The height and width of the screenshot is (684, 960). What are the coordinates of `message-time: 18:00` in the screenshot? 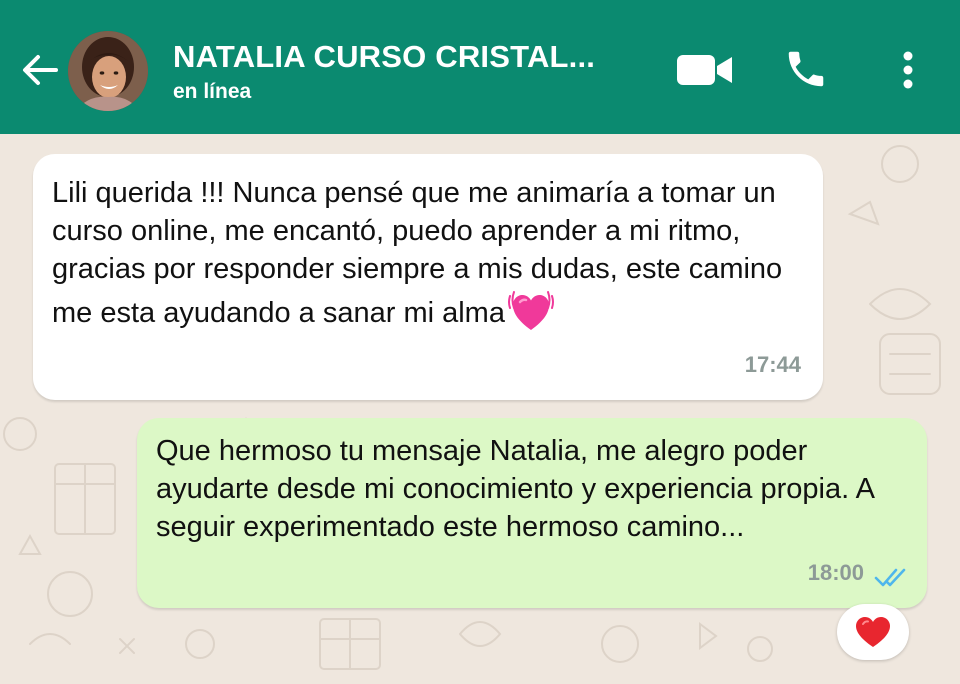 It's located at (835, 572).